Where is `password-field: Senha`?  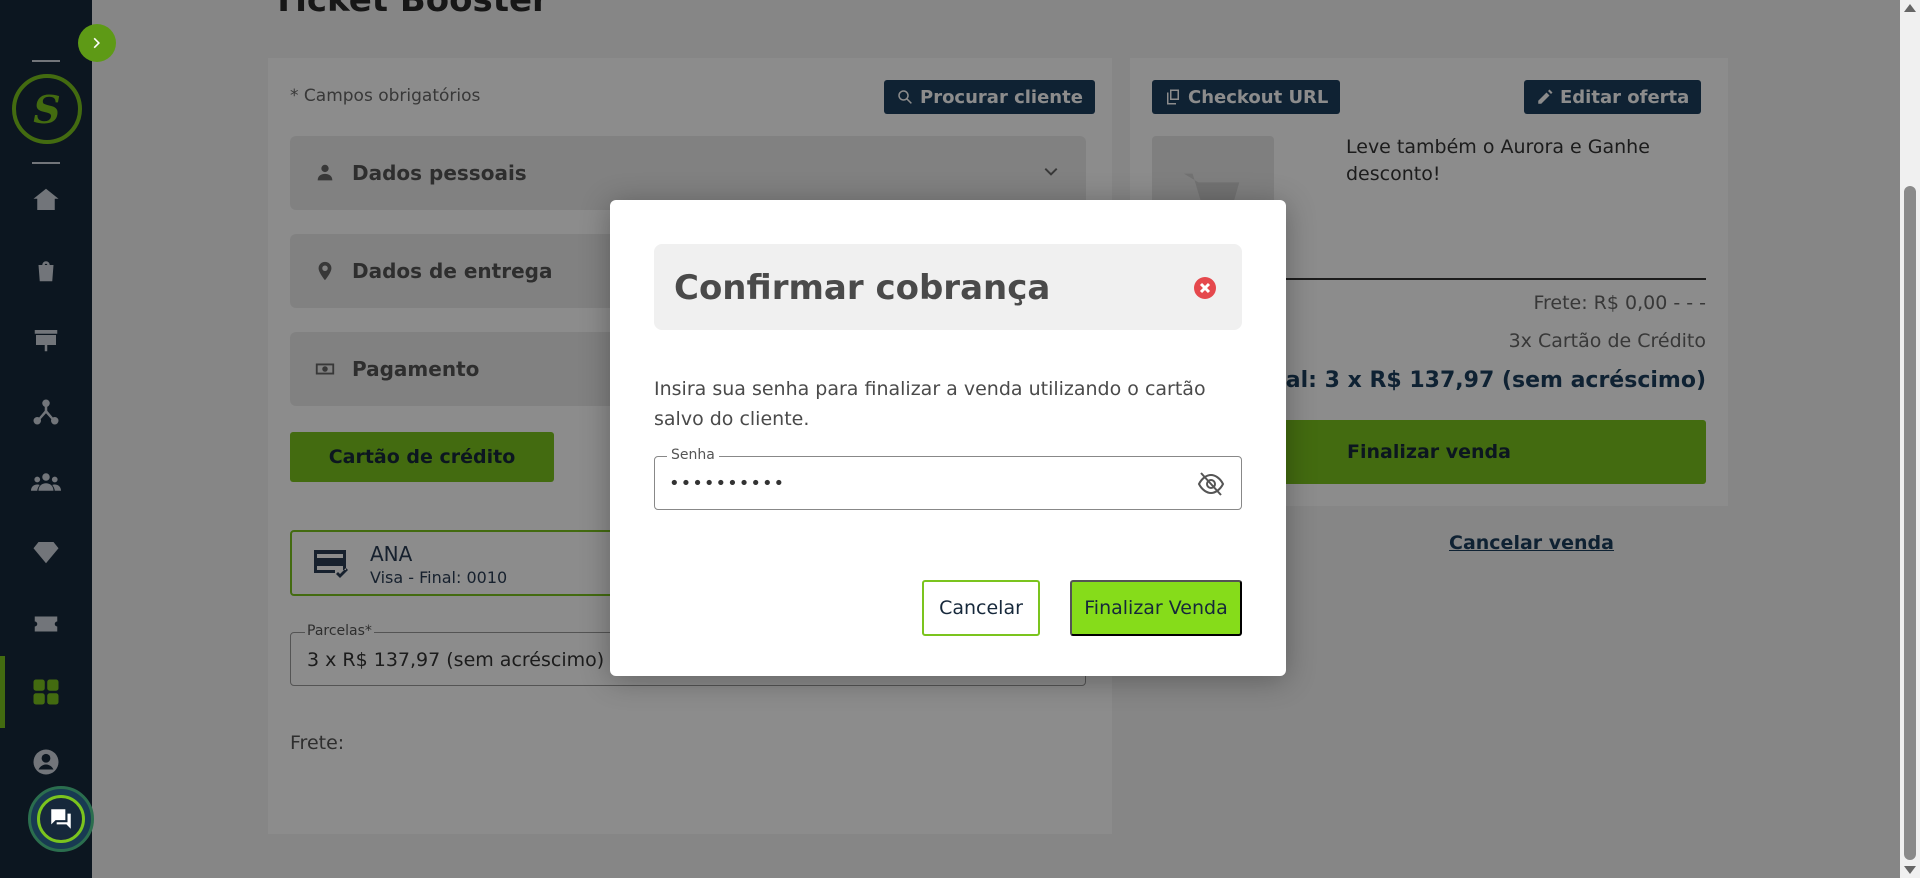
password-field: Senha is located at coordinates (948, 478).